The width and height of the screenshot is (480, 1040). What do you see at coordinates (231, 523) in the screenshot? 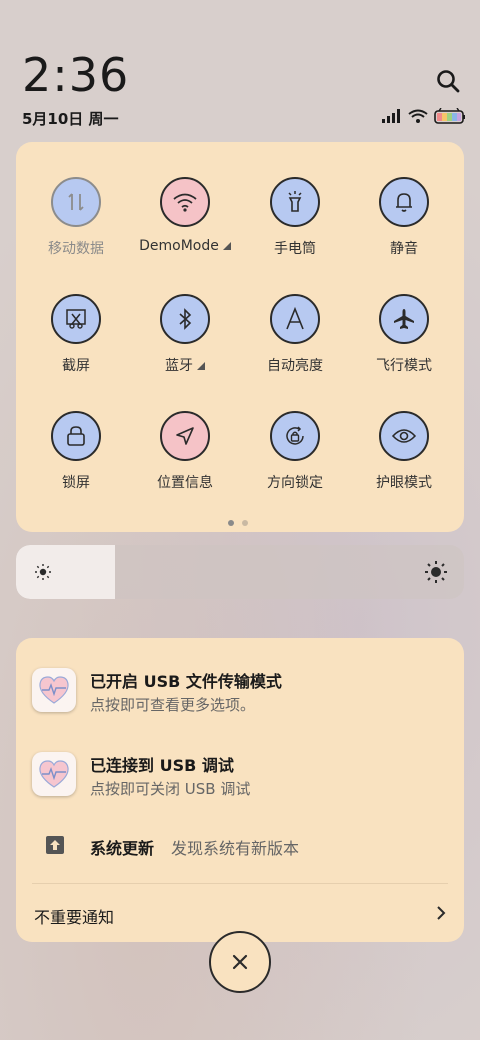
I see `page-dot-active` at bounding box center [231, 523].